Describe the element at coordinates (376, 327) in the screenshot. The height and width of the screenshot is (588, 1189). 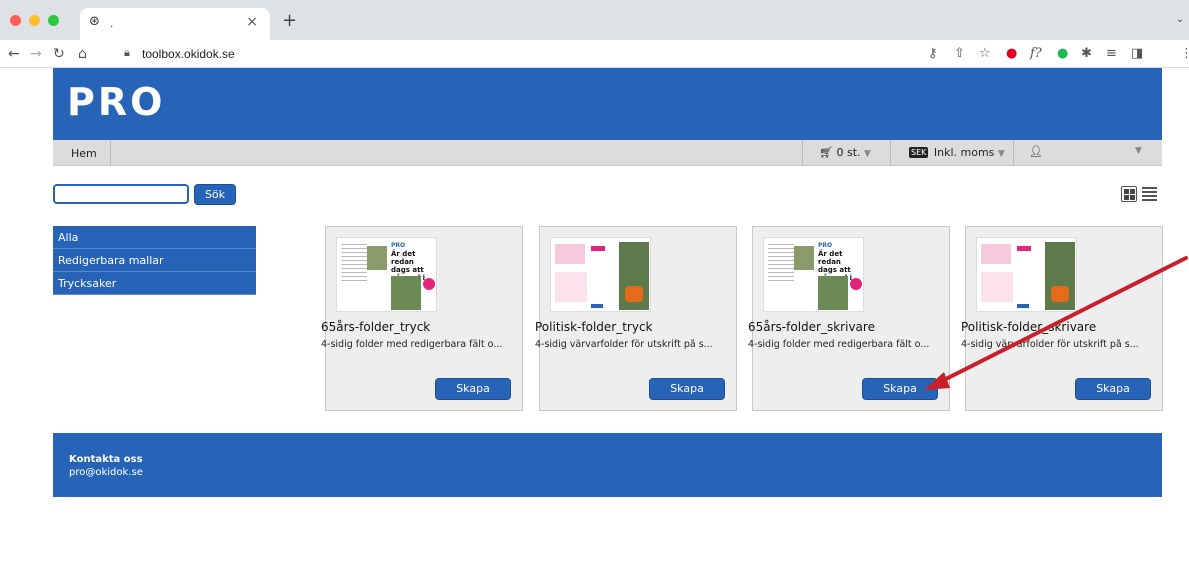
I see `product-title: 65års-folder_tryck` at that location.